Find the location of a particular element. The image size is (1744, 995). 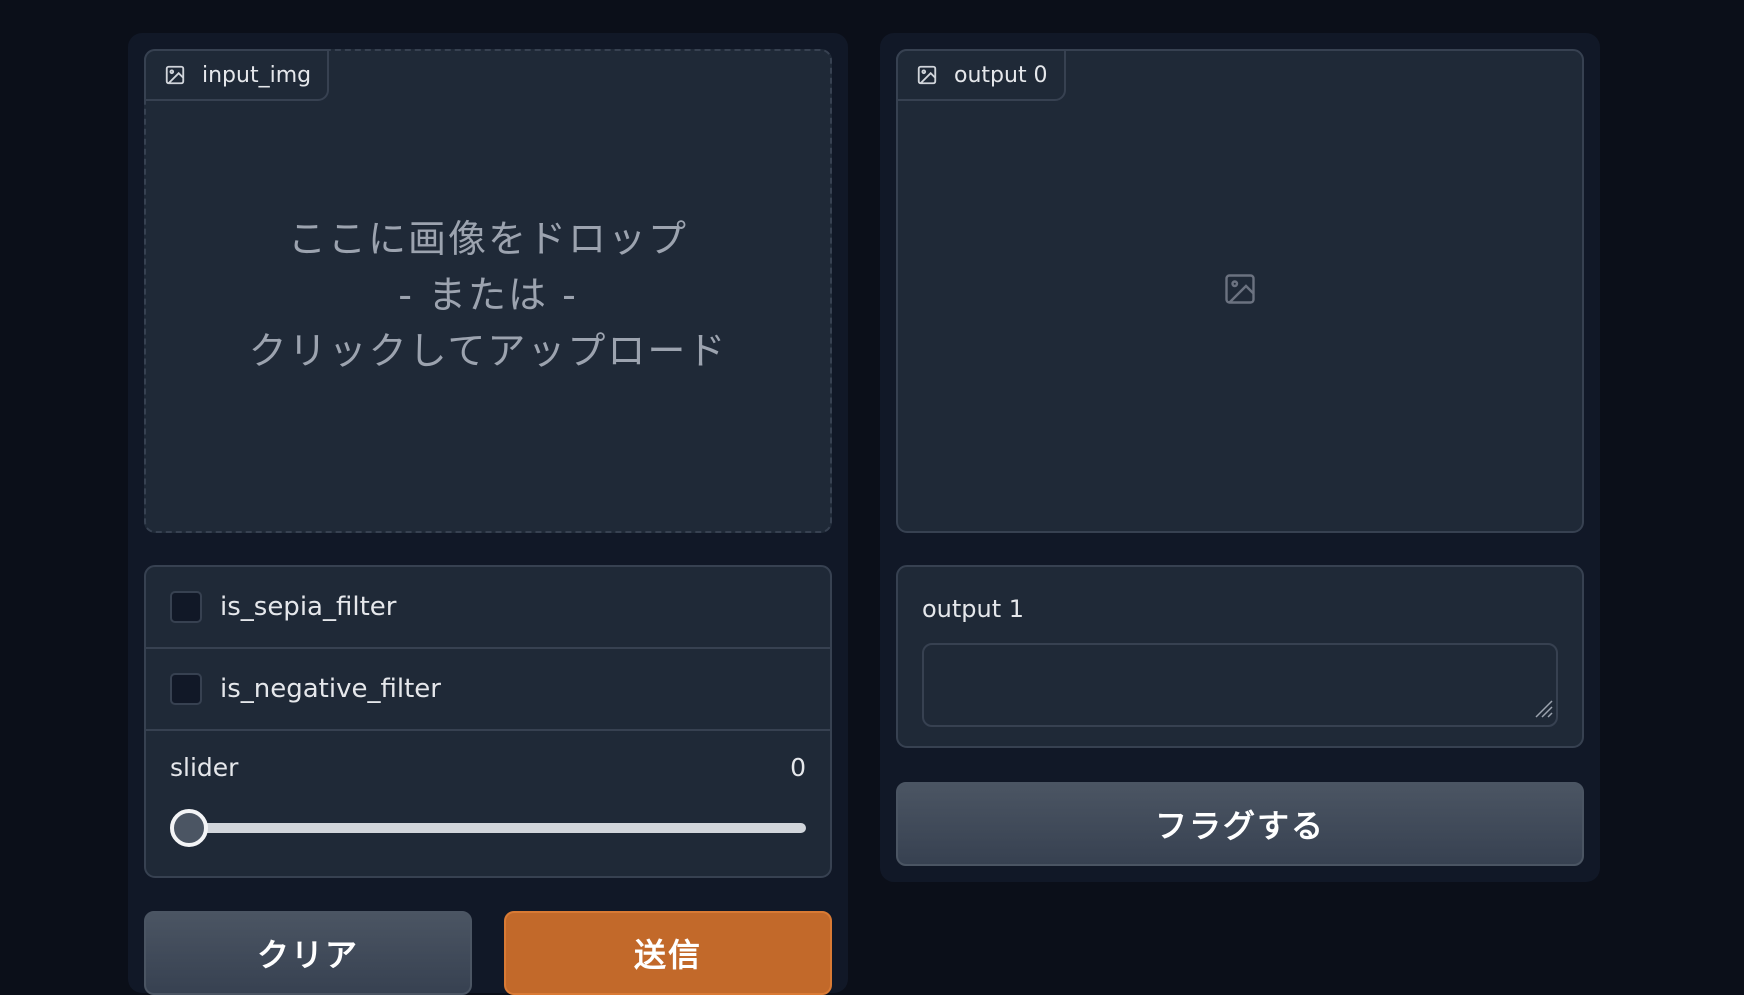

sepia-filter-checkbox is located at coordinates (186, 607).